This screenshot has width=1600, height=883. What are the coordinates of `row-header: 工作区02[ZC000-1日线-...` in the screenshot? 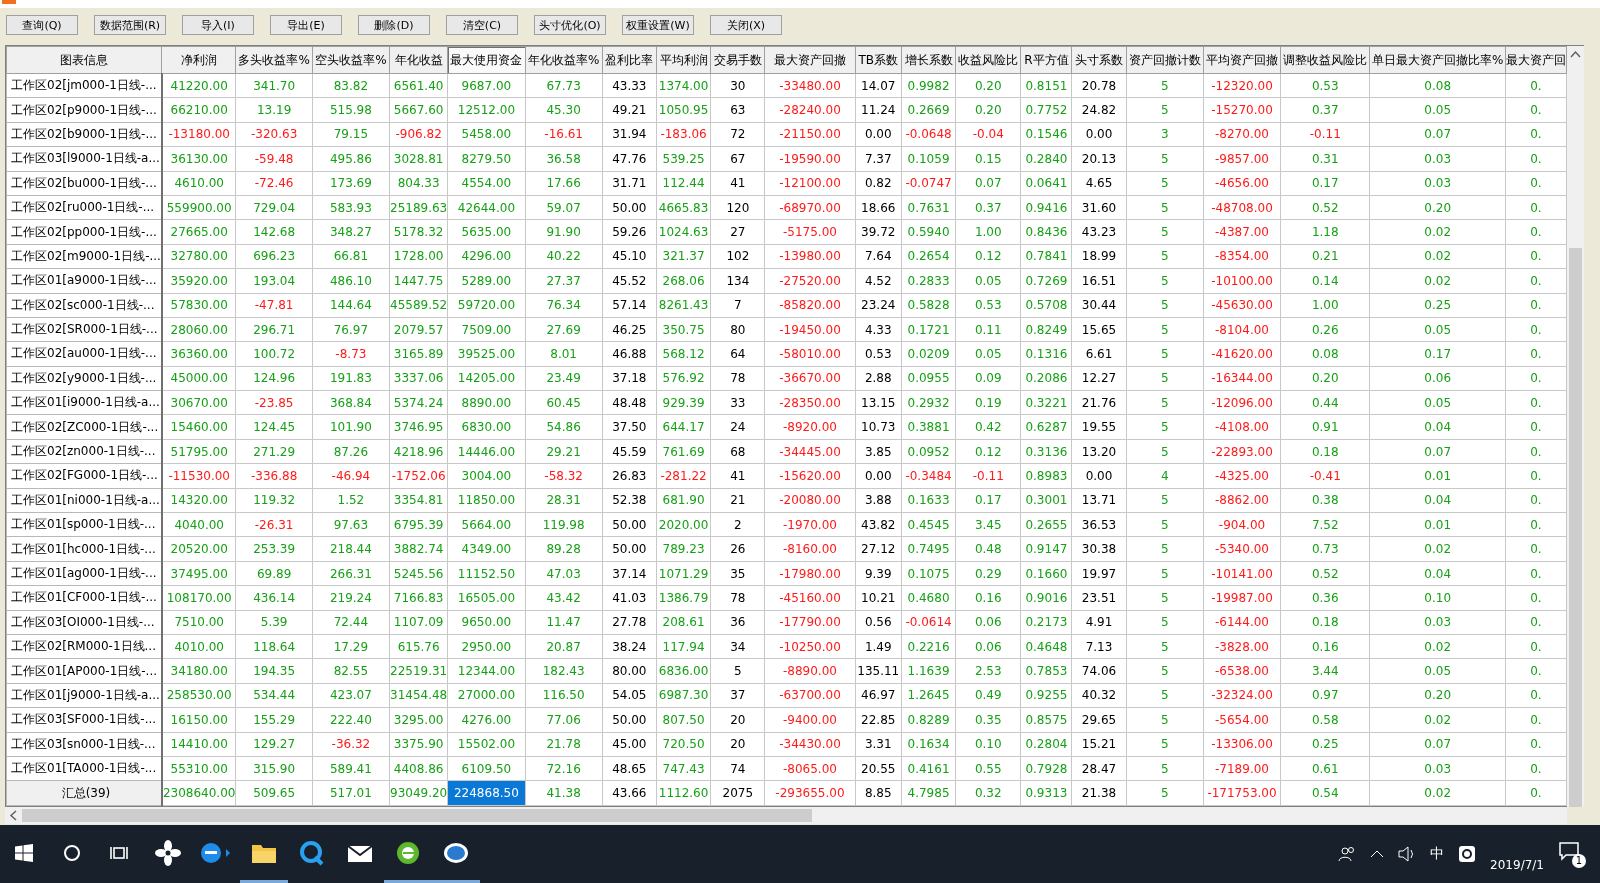 It's located at (84, 427).